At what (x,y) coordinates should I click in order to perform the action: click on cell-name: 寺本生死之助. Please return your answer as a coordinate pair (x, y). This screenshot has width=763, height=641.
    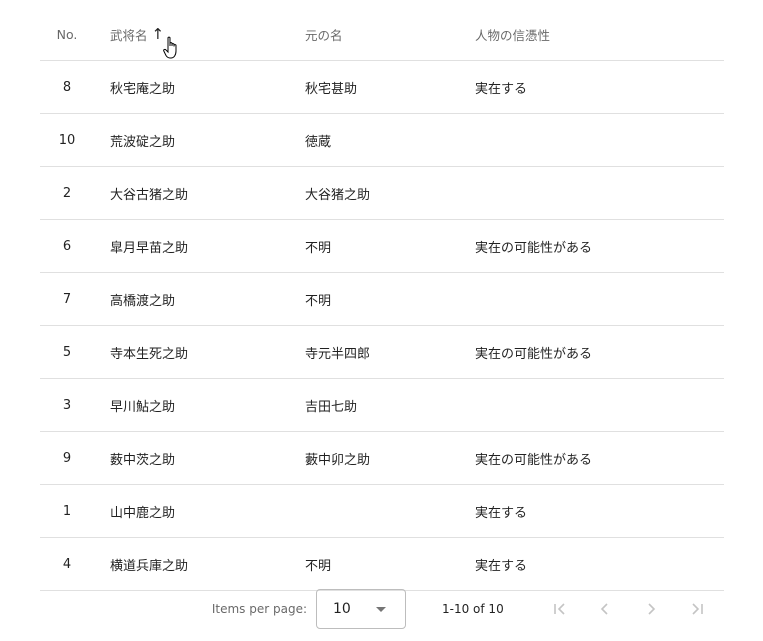
    Looking at the image, I should click on (149, 354).